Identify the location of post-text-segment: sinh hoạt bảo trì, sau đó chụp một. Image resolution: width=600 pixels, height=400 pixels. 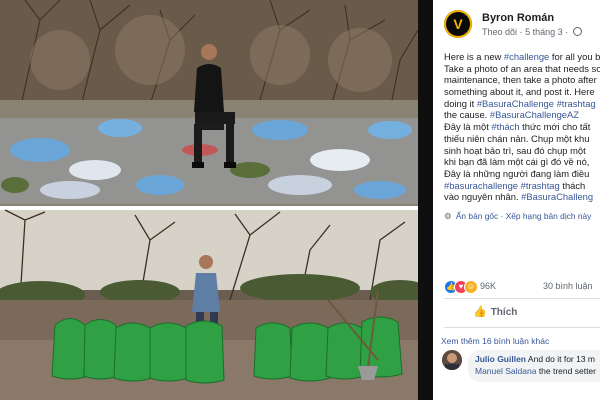
(515, 150).